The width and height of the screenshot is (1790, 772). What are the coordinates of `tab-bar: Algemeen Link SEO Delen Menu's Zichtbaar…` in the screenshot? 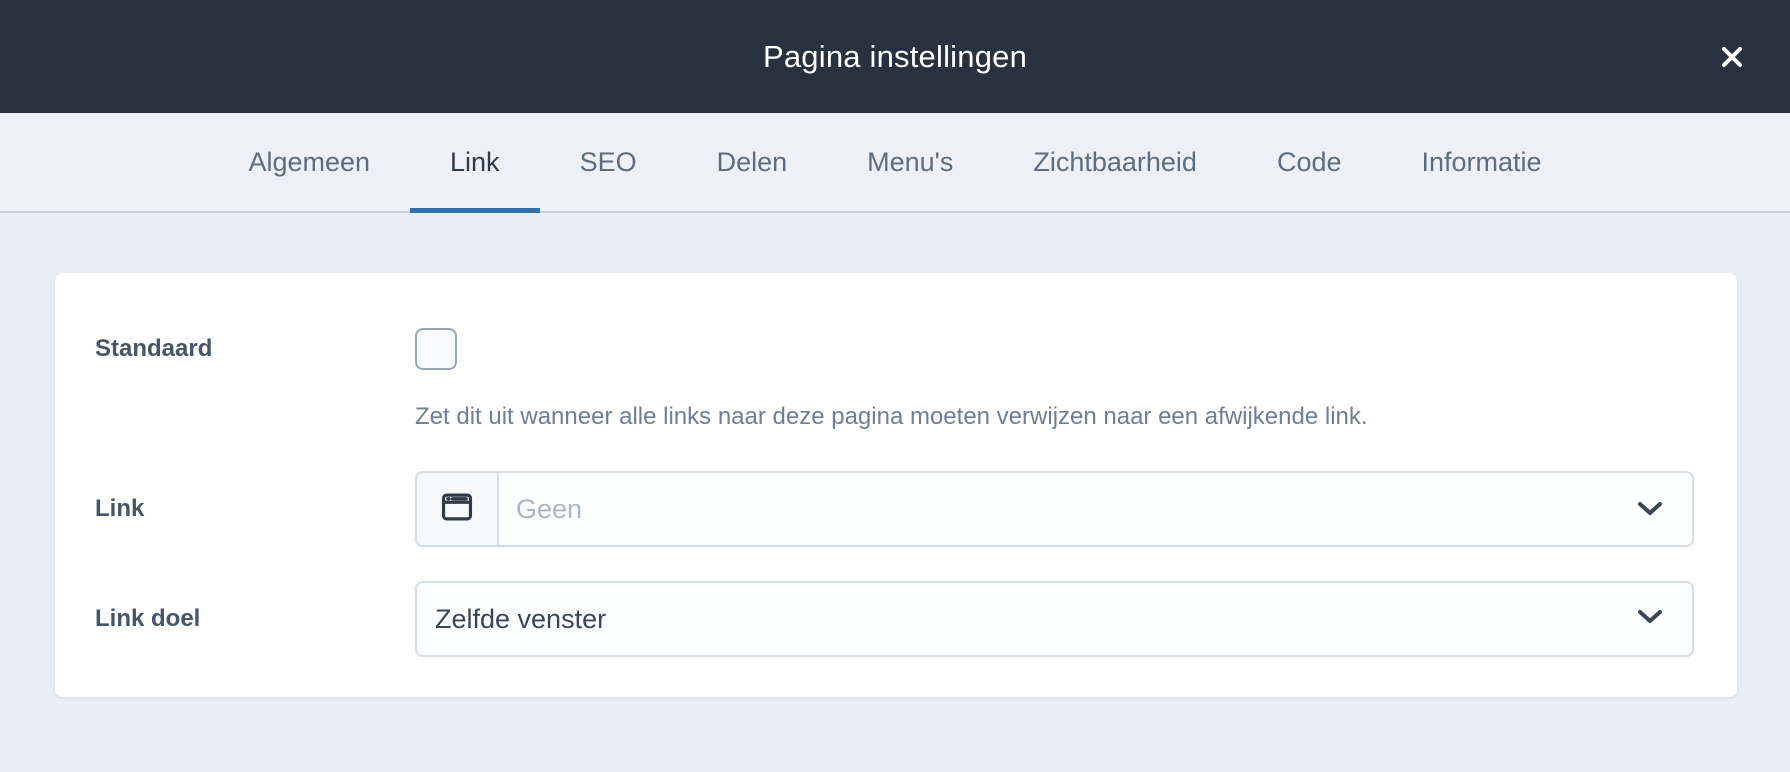 It's located at (895, 163).